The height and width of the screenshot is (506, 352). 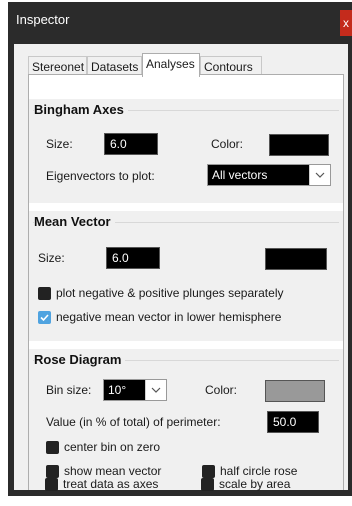 I want to click on rose-diagram-title: Rose Diagram, so click(x=80, y=359).